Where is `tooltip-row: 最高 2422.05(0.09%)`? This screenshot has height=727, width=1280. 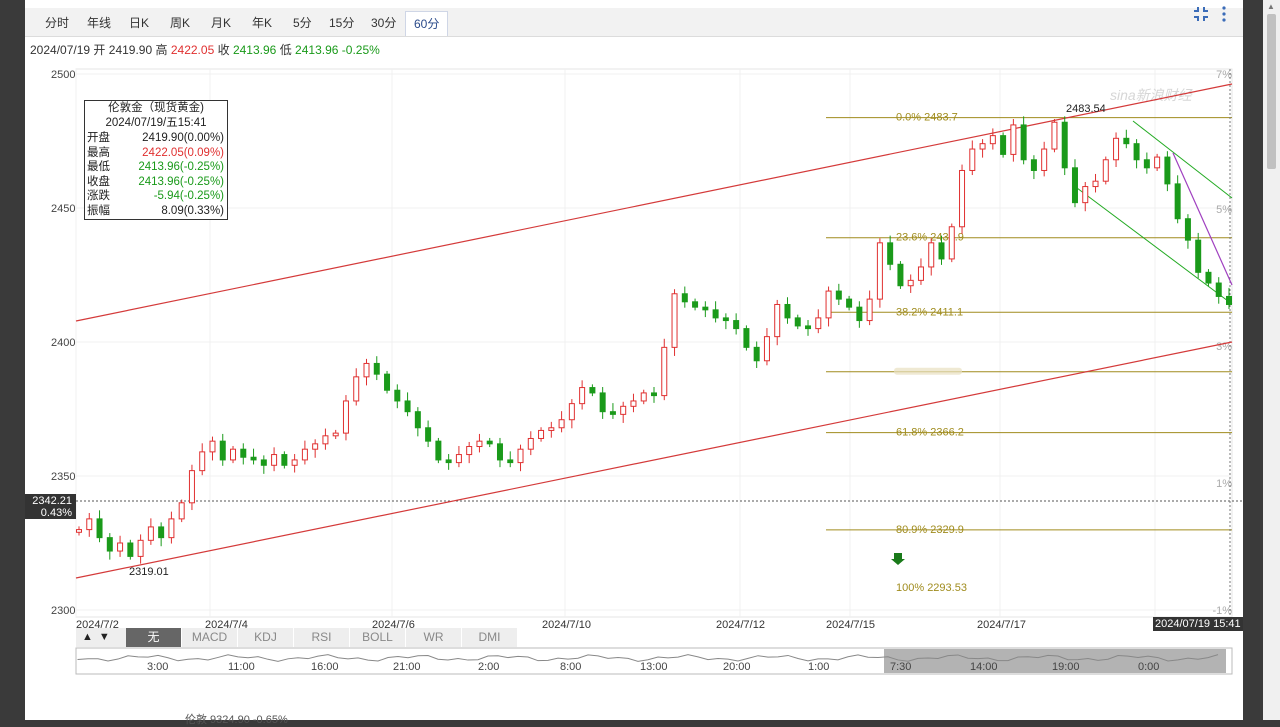 tooltip-row: 最高 2422.05(0.09%) is located at coordinates (156, 153).